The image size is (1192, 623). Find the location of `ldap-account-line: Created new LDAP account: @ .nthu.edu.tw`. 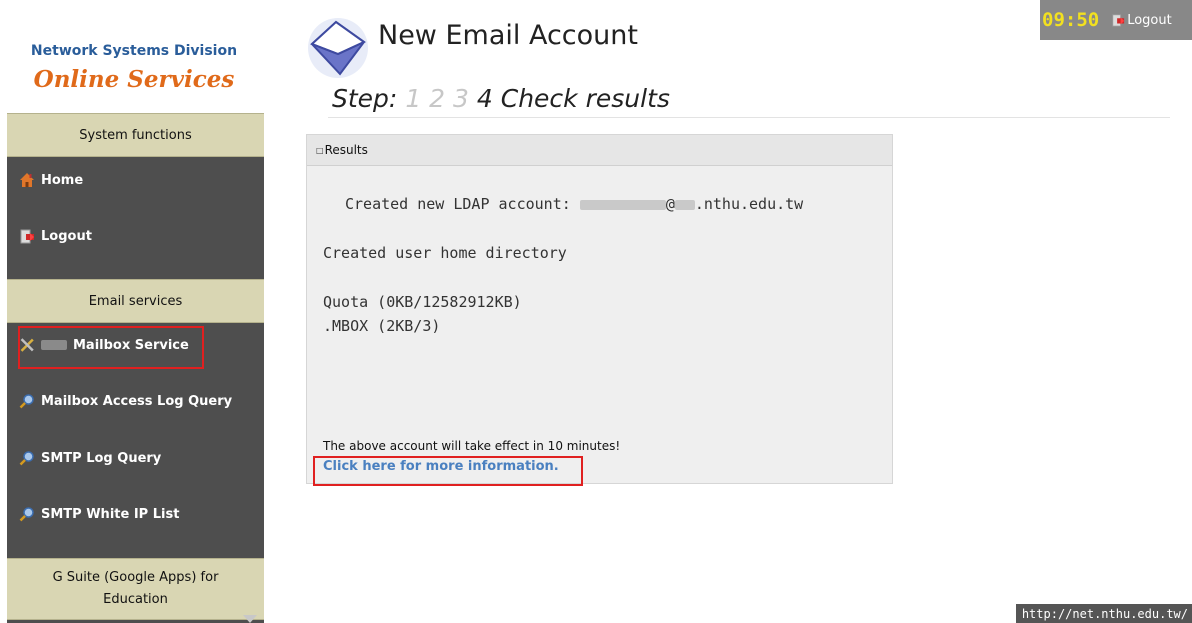

ldap-account-line: Created new LDAP account: @ .nthu.edu.tw is located at coordinates (574, 204).